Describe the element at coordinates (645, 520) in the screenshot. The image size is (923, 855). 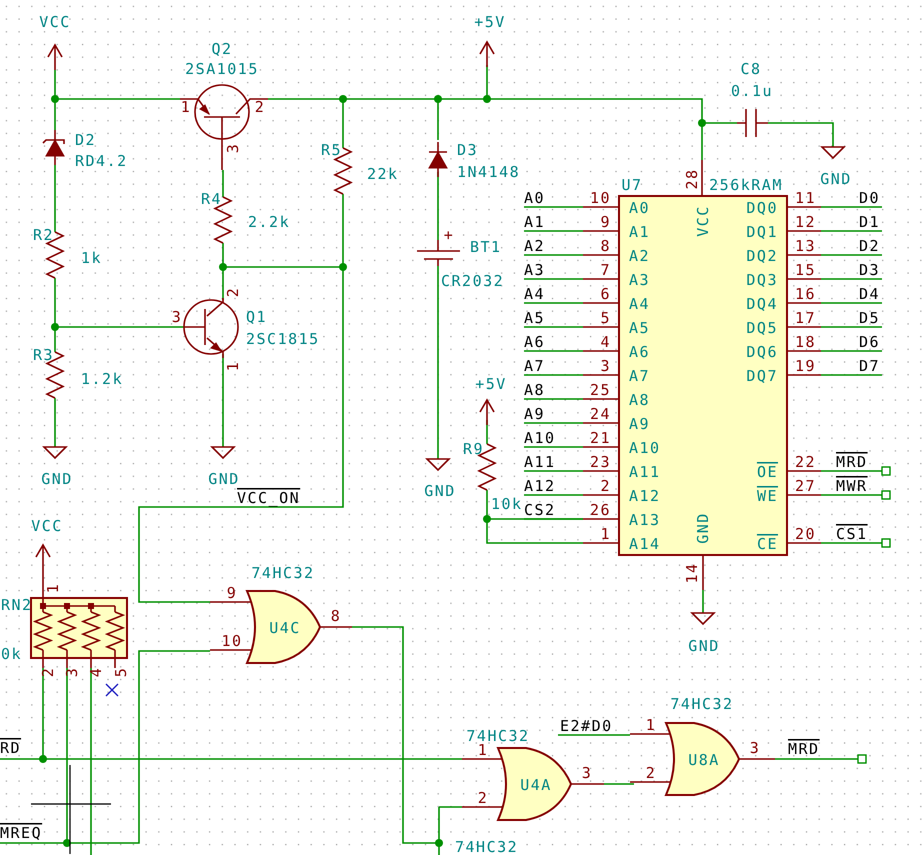
I see `pin-name: A13` at that location.